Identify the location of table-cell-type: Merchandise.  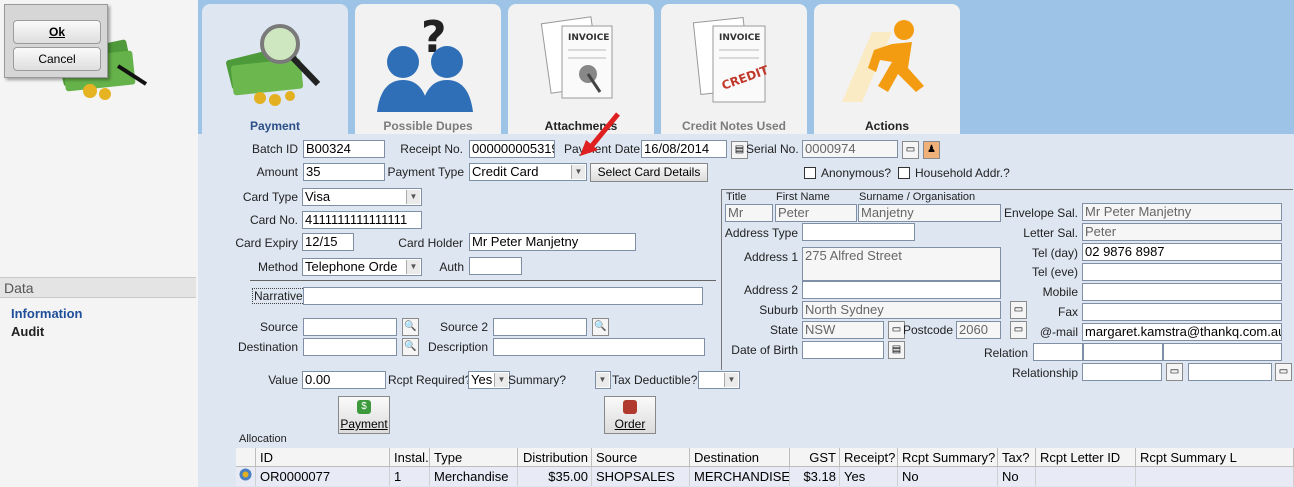
(474, 476).